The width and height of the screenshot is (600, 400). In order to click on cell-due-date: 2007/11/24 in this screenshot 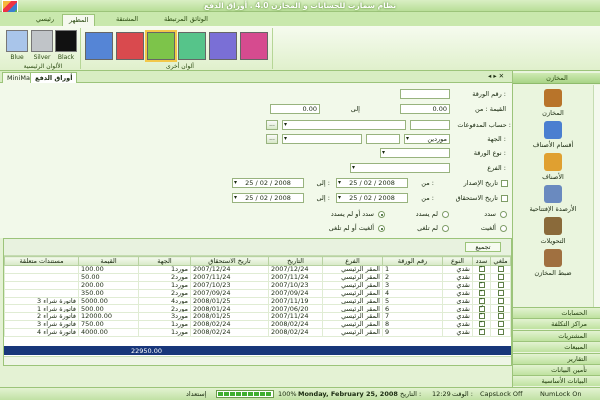, I will do `click(229, 277)`.